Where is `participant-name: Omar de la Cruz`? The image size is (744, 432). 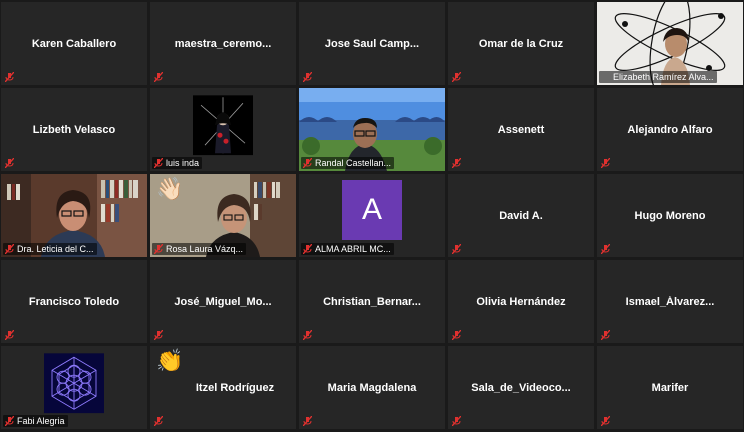 participant-name: Omar de la Cruz is located at coordinates (521, 43).